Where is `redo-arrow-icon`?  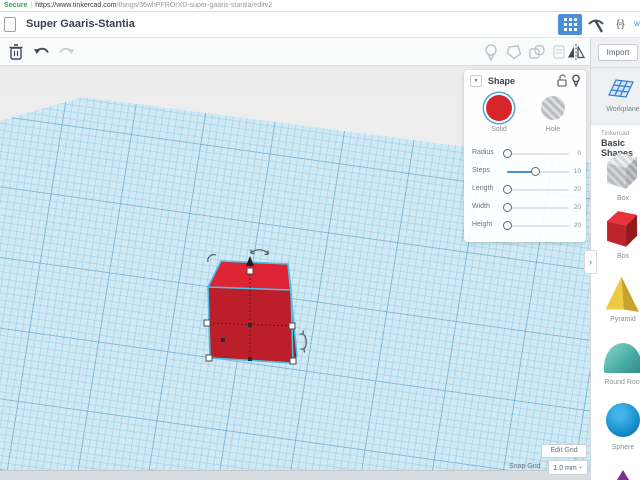
redo-arrow-icon is located at coordinates (66, 50).